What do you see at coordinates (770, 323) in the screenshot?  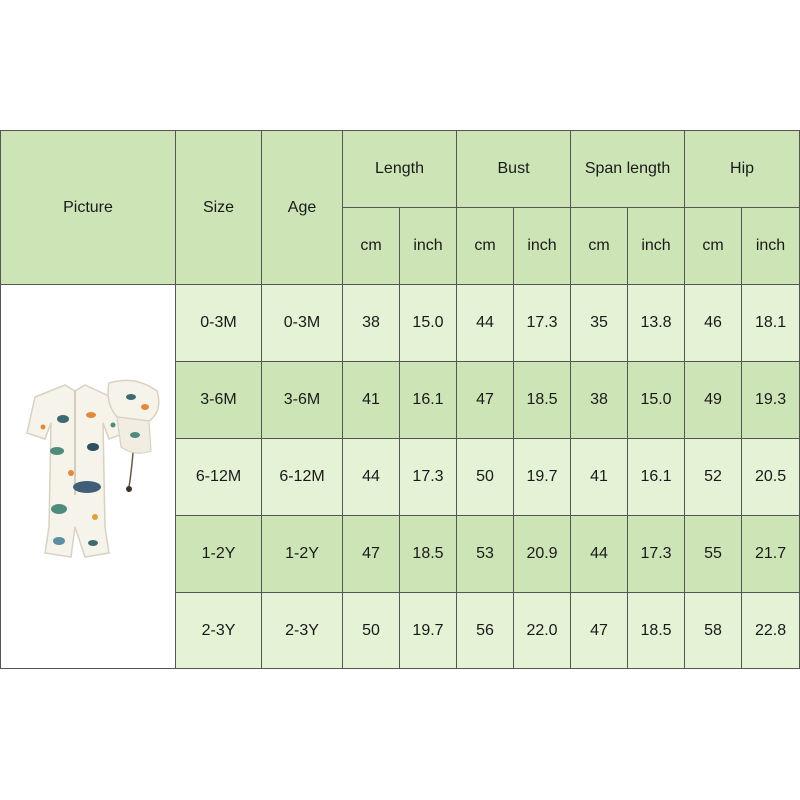 I see `cell-hip-inch: 18.1` at bounding box center [770, 323].